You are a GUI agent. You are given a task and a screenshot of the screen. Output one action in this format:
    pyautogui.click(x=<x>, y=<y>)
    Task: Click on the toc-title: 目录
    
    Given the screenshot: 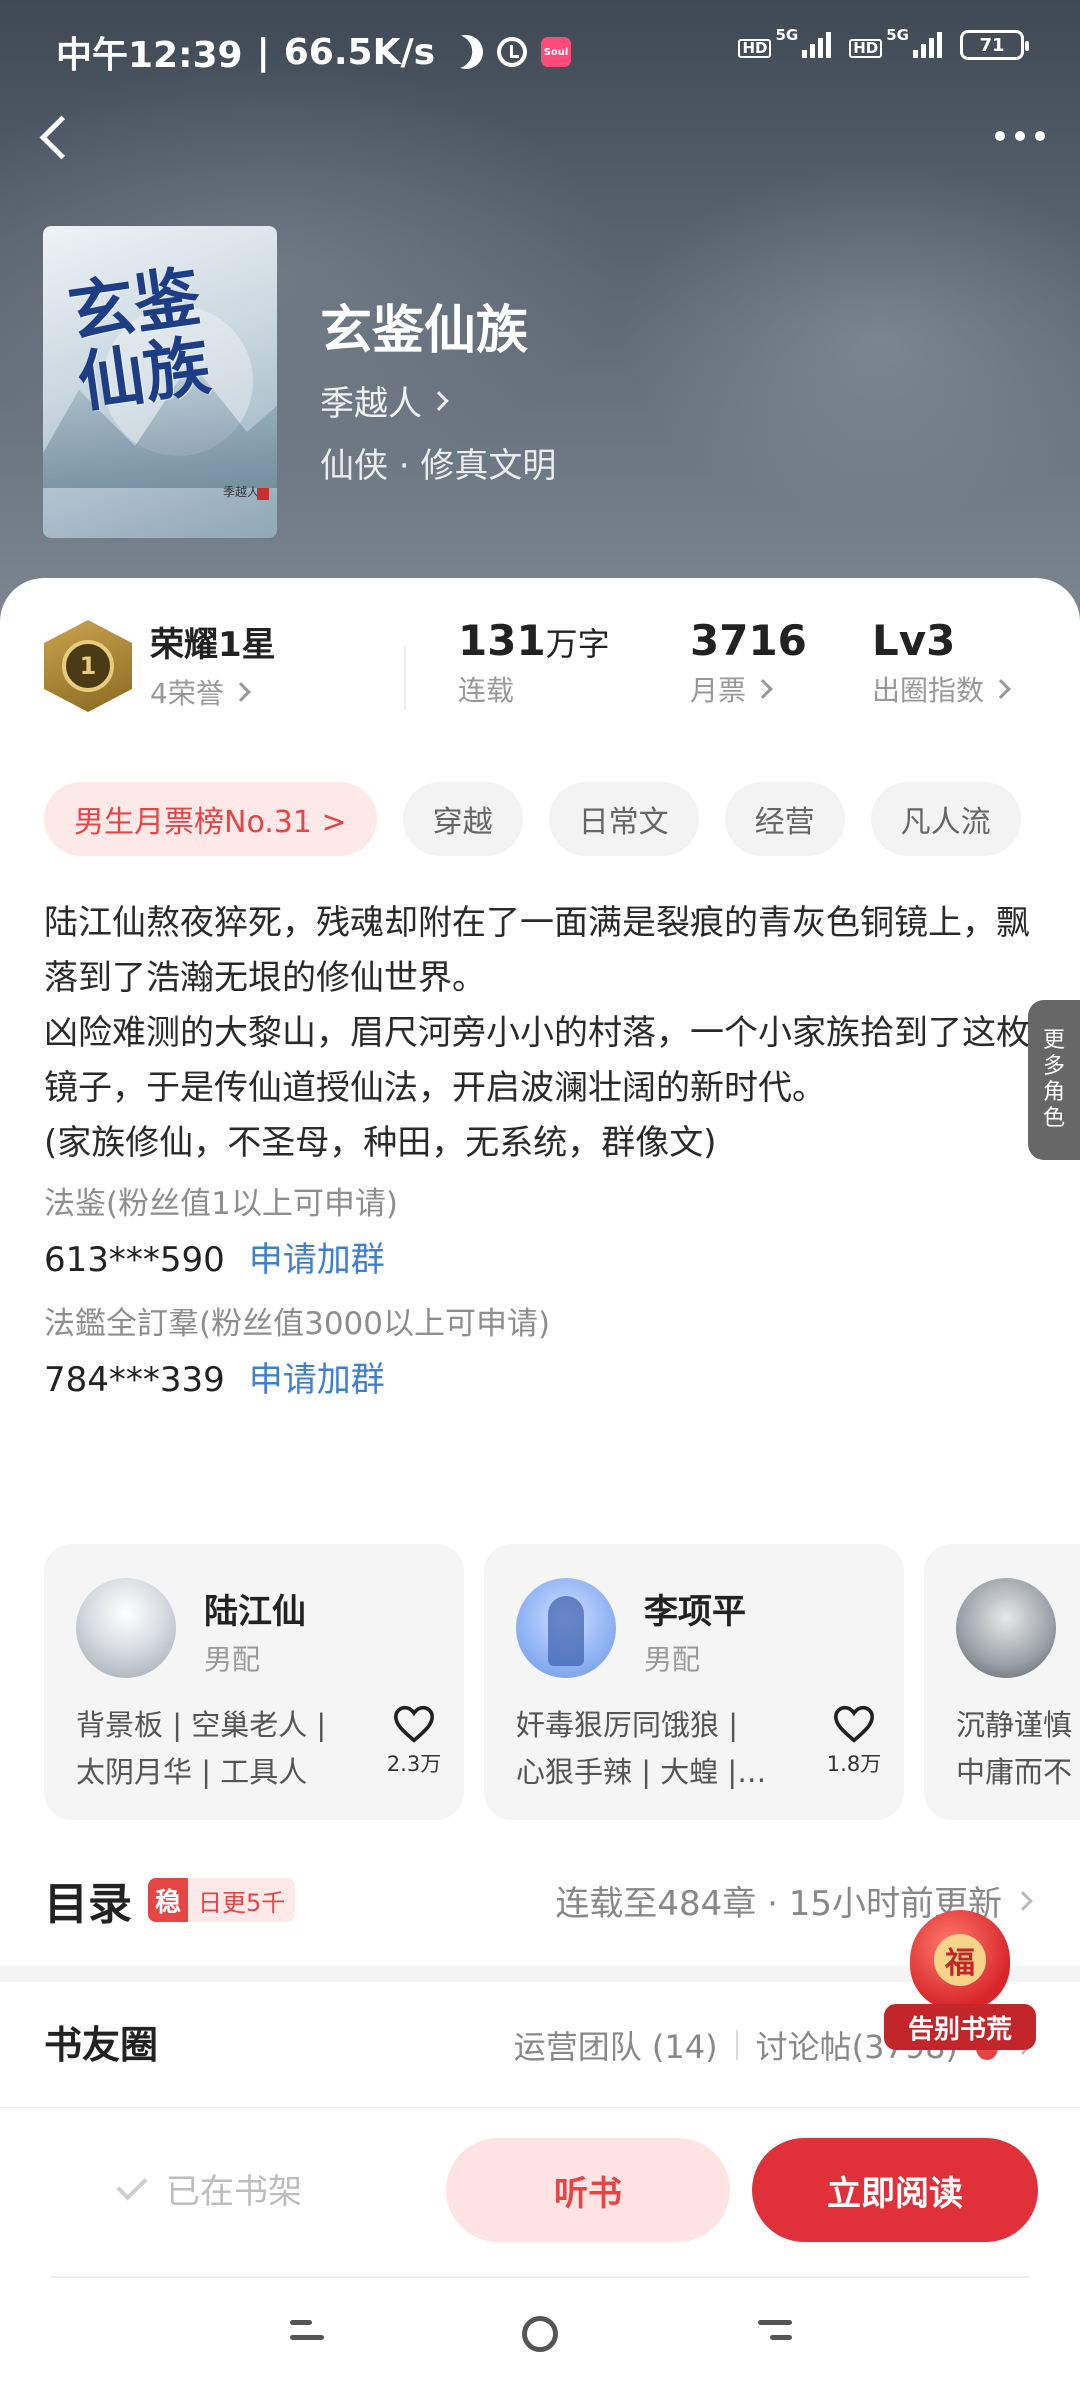 What is the action you would take?
    pyautogui.click(x=88, y=1904)
    